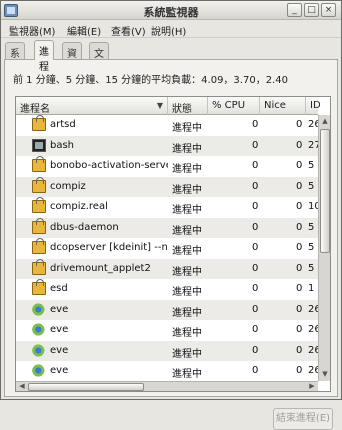  What do you see at coordinates (167, 207) in the screenshot?
I see `process-row: compiz.real 進程中 0 0 10` at bounding box center [167, 207].